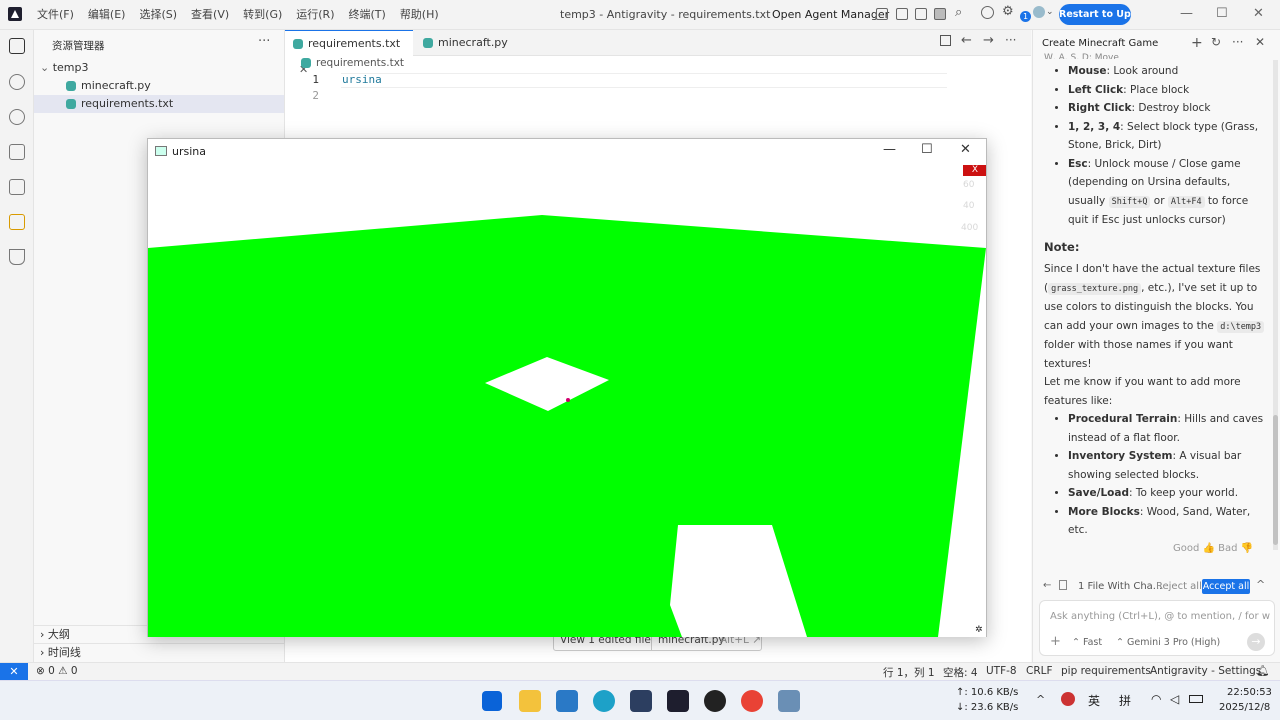  Describe the element at coordinates (1094, 700) in the screenshot. I see `ime-language: 英` at that location.